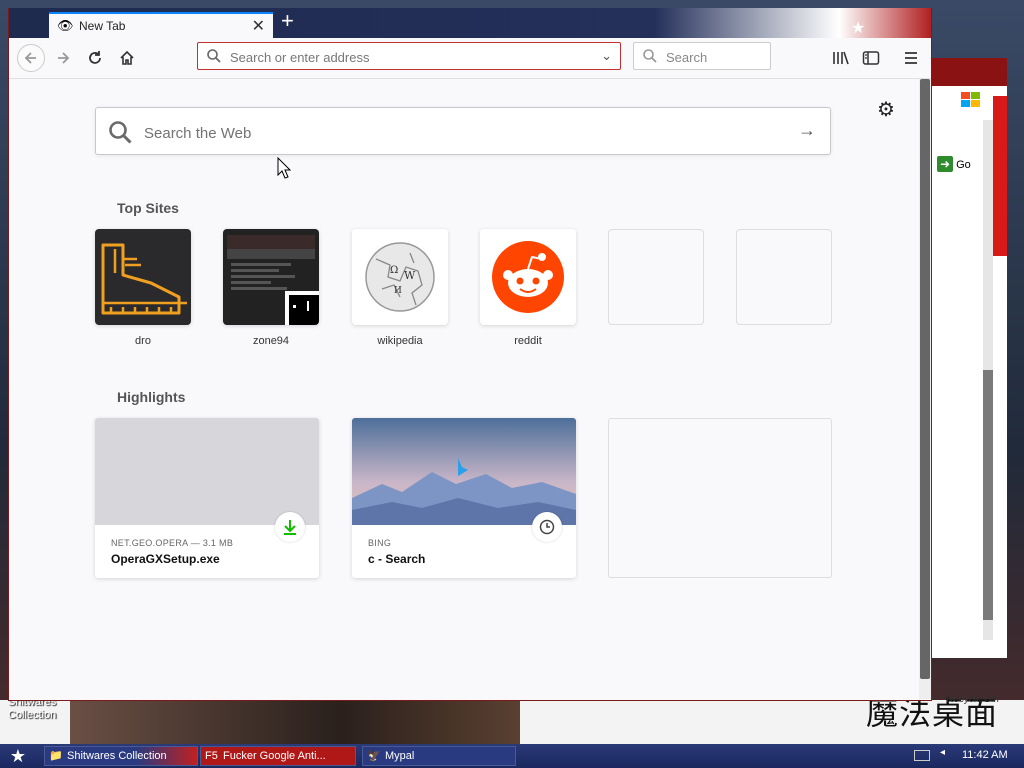 The height and width of the screenshot is (768, 1024). I want to click on go-arrow-icon: ➜, so click(945, 164).